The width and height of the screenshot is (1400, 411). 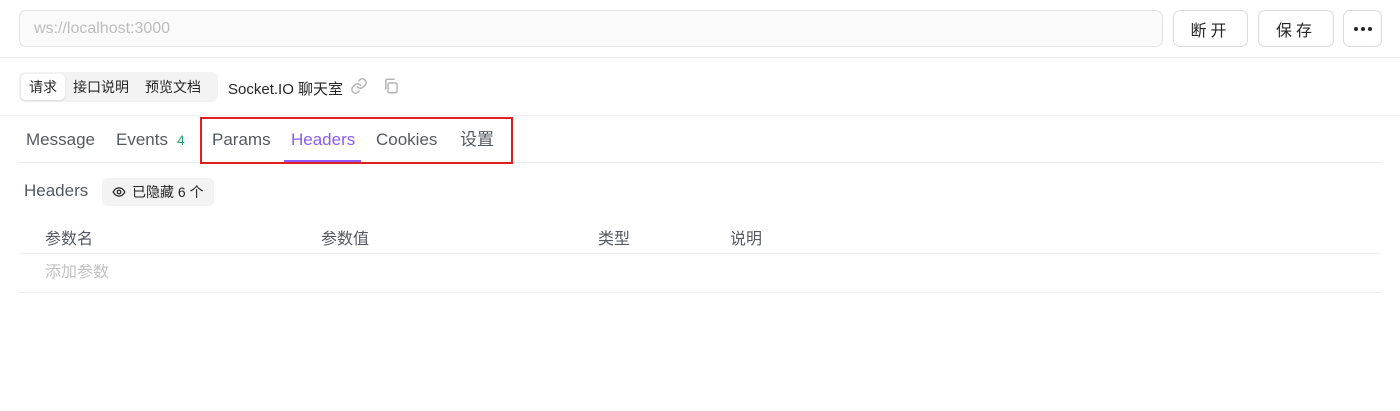 I want to click on disconnect-button: 断开, so click(x=1210, y=28).